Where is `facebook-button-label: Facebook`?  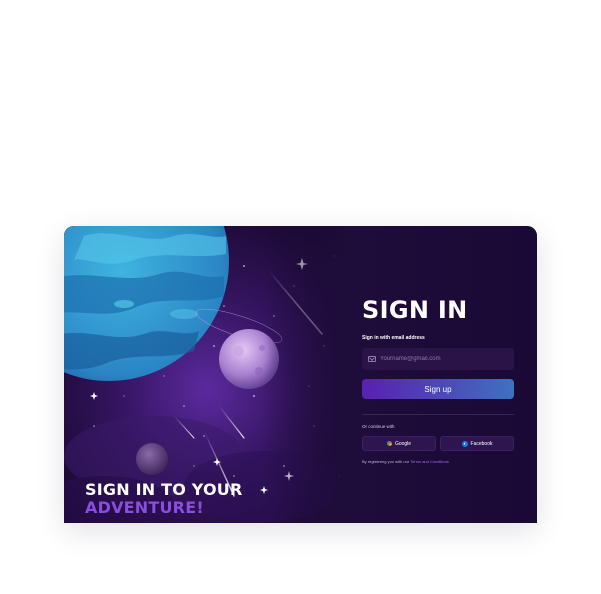 facebook-button-label: Facebook is located at coordinates (481, 443).